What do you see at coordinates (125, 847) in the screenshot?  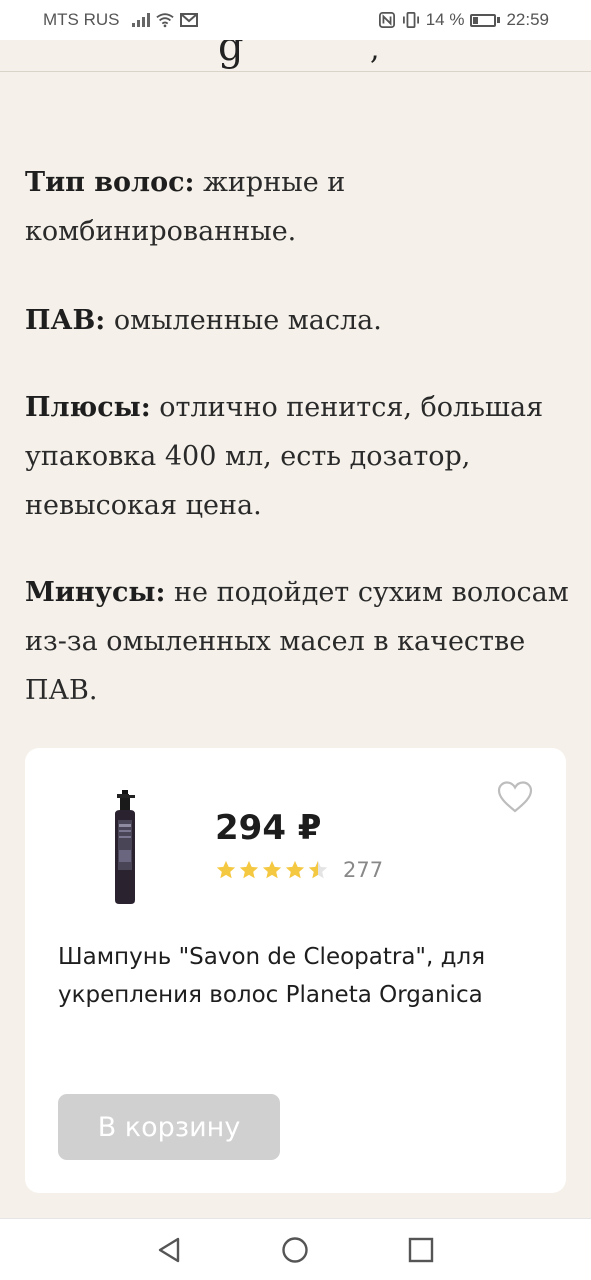 I see `product-image` at bounding box center [125, 847].